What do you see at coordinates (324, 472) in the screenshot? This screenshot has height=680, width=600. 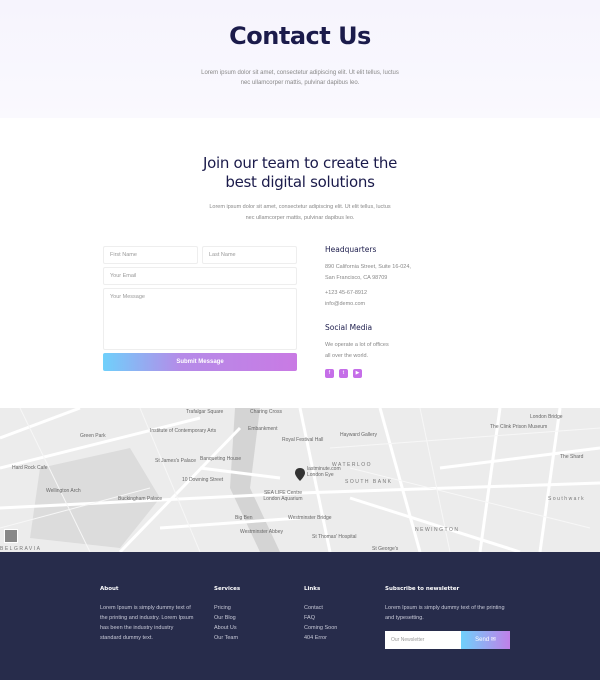 I see `map-label: lastminute.com London Eye` at bounding box center [324, 472].